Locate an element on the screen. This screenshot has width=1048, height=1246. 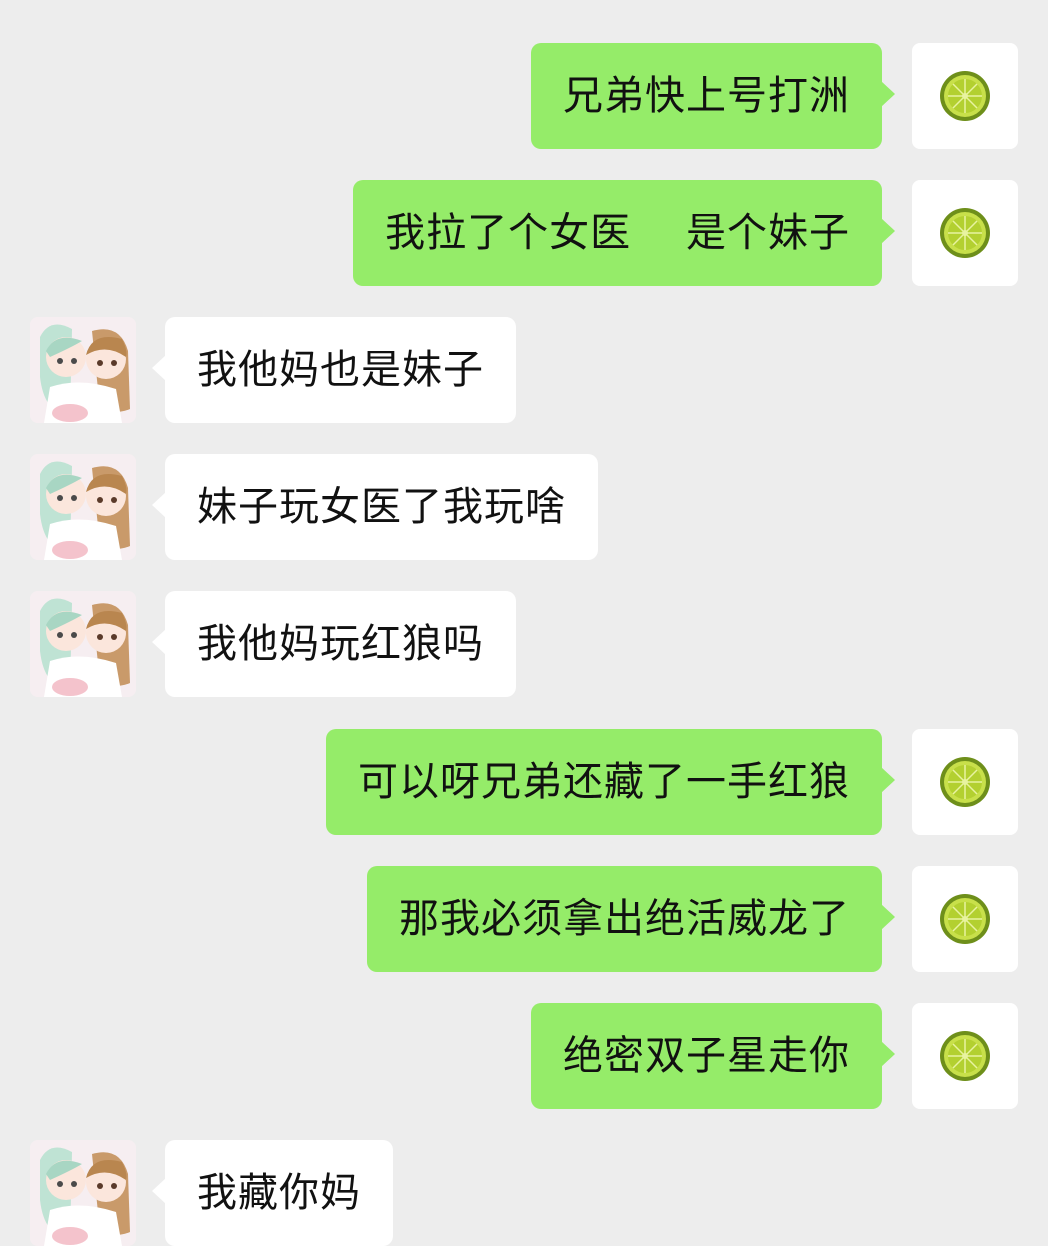
incoming-message-bubble: 我他妈也是妹子 is located at coordinates (334, 370).